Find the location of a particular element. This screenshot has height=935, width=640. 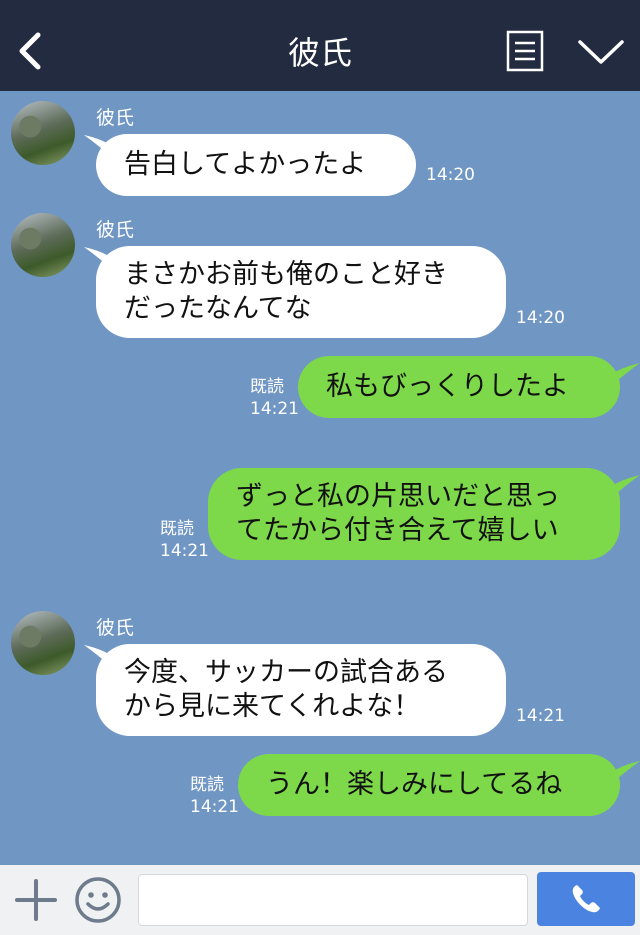

call-button is located at coordinates (586, 899).